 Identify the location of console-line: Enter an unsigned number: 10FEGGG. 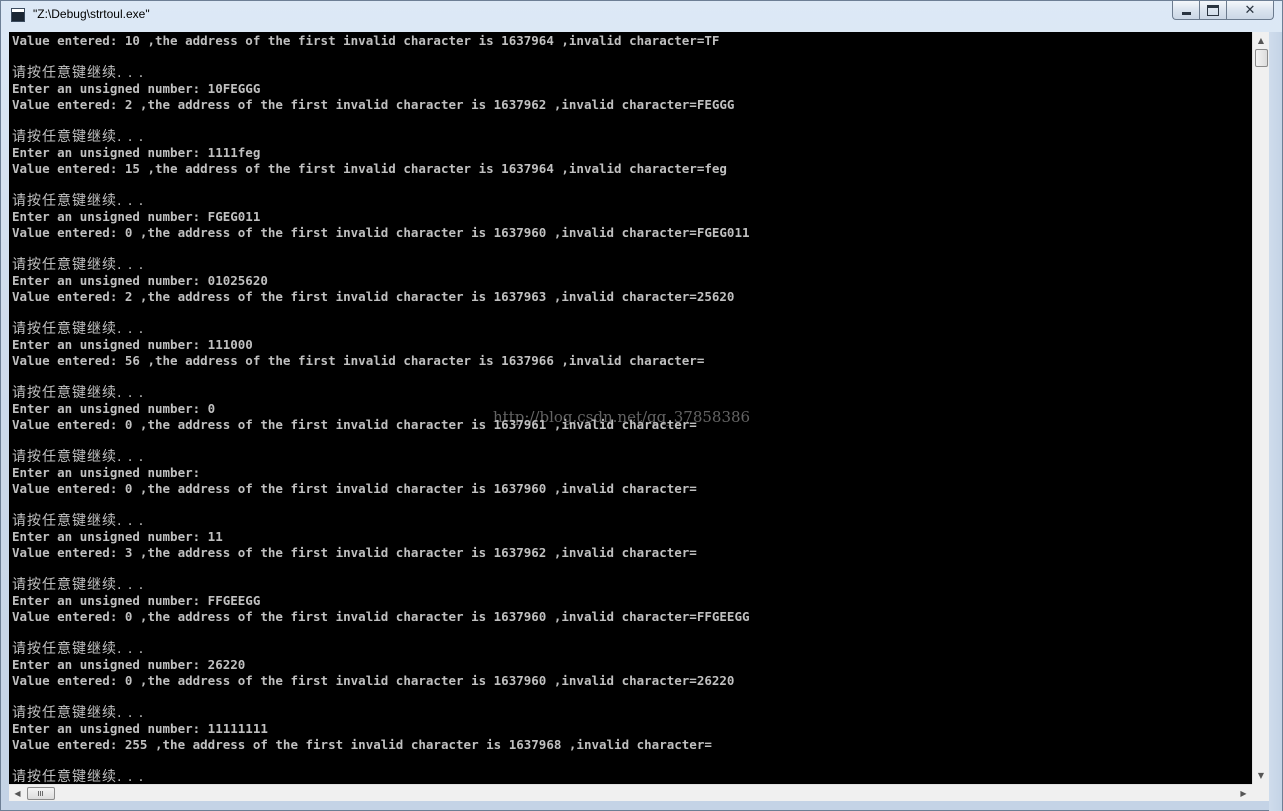
(136, 88).